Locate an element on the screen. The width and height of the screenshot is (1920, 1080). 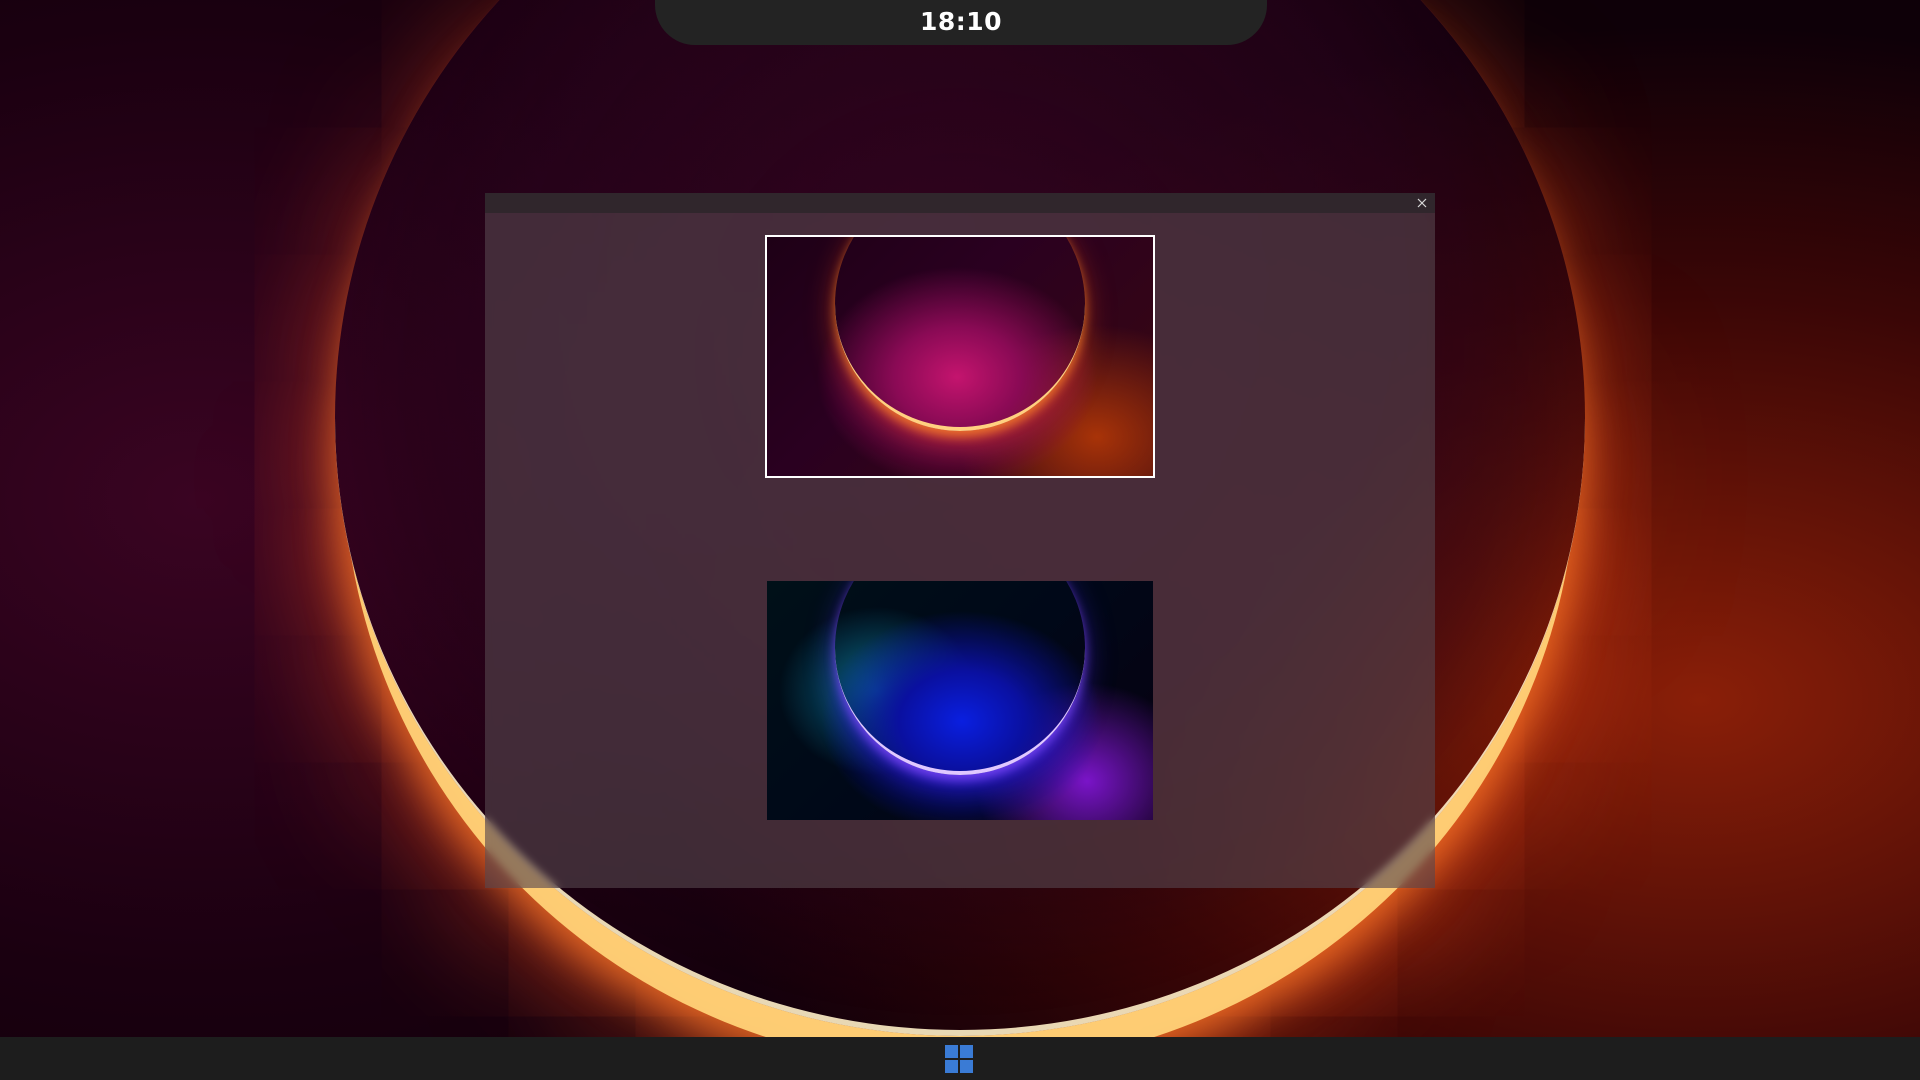
close-button is located at coordinates (1422, 203).